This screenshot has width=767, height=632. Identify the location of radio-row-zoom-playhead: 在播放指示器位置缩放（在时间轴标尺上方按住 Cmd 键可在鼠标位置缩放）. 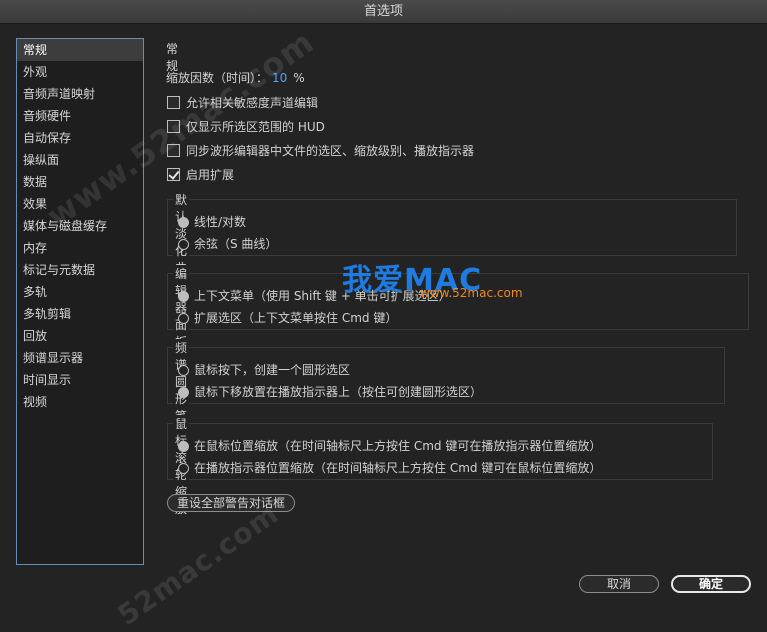
(389, 467).